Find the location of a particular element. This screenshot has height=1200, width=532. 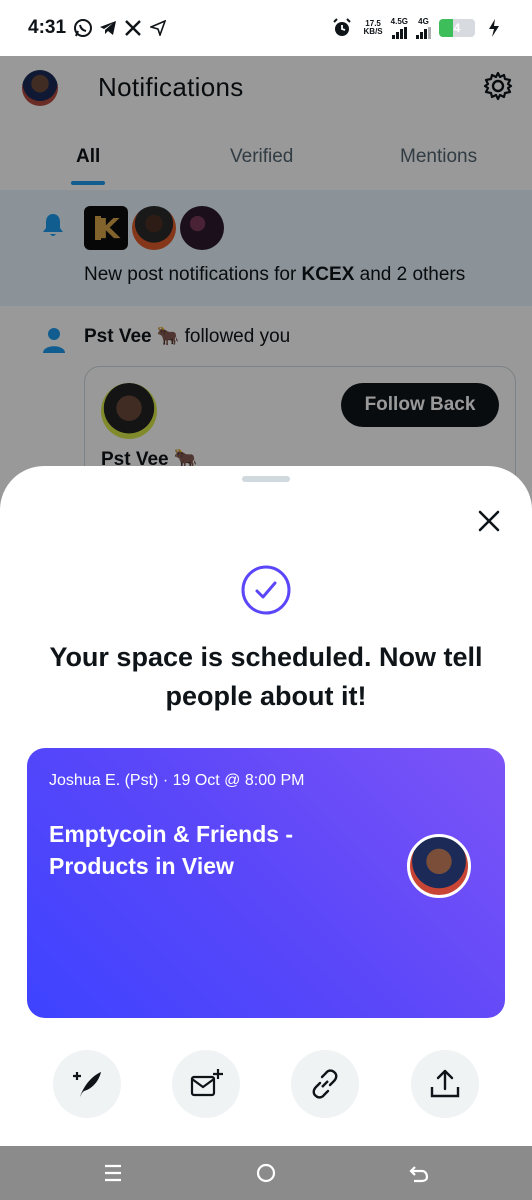

system-nav-bar is located at coordinates (266, 1173).